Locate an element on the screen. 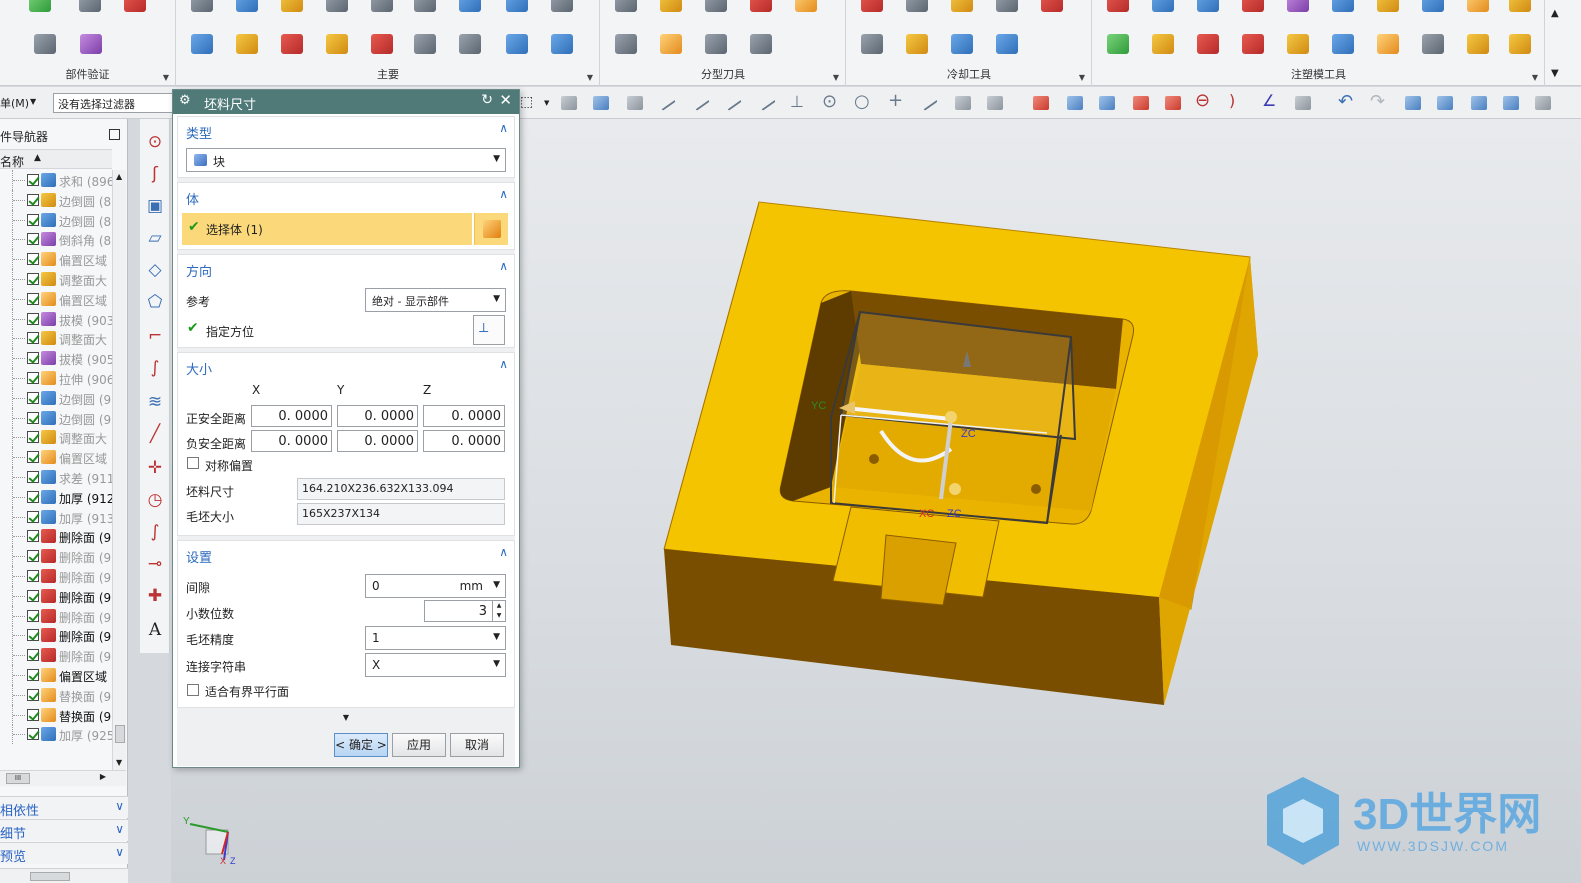 The image size is (1581, 883). circle-point-icon: ⊙ is located at coordinates (155, 142).